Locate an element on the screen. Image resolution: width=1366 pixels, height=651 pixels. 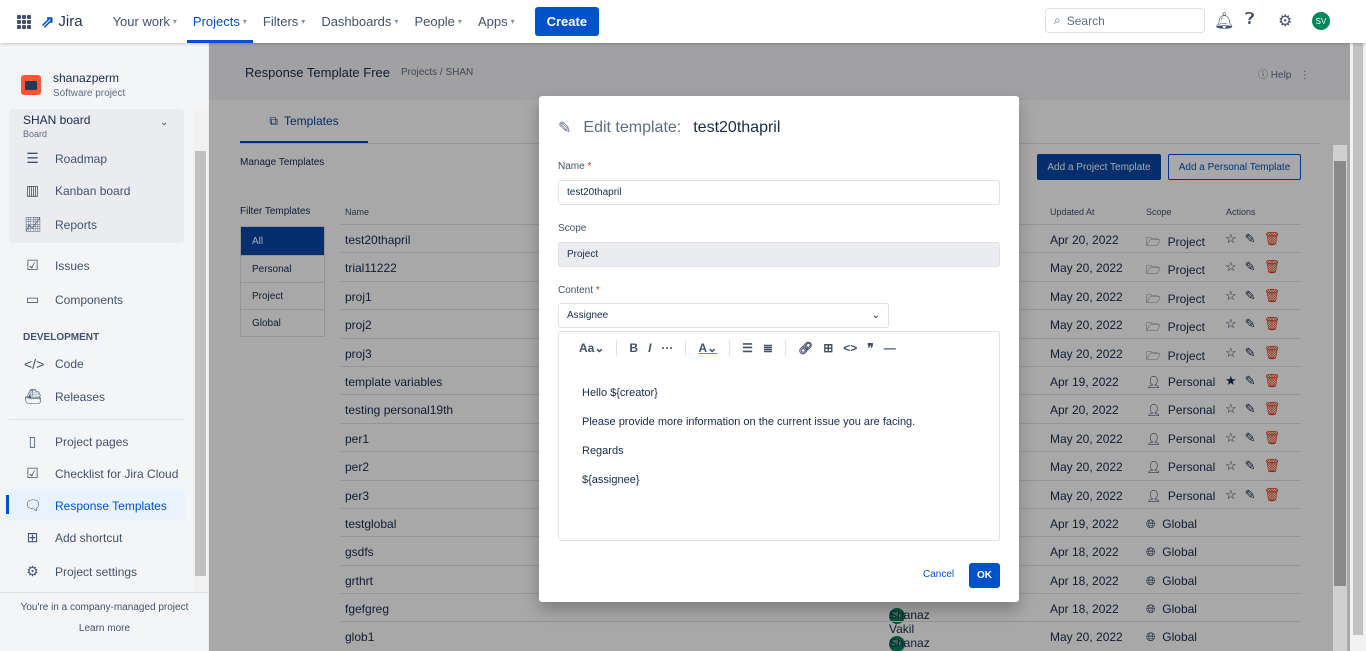
sidebar-item-releases: ⛴ Releases is located at coordinates (64, 396).